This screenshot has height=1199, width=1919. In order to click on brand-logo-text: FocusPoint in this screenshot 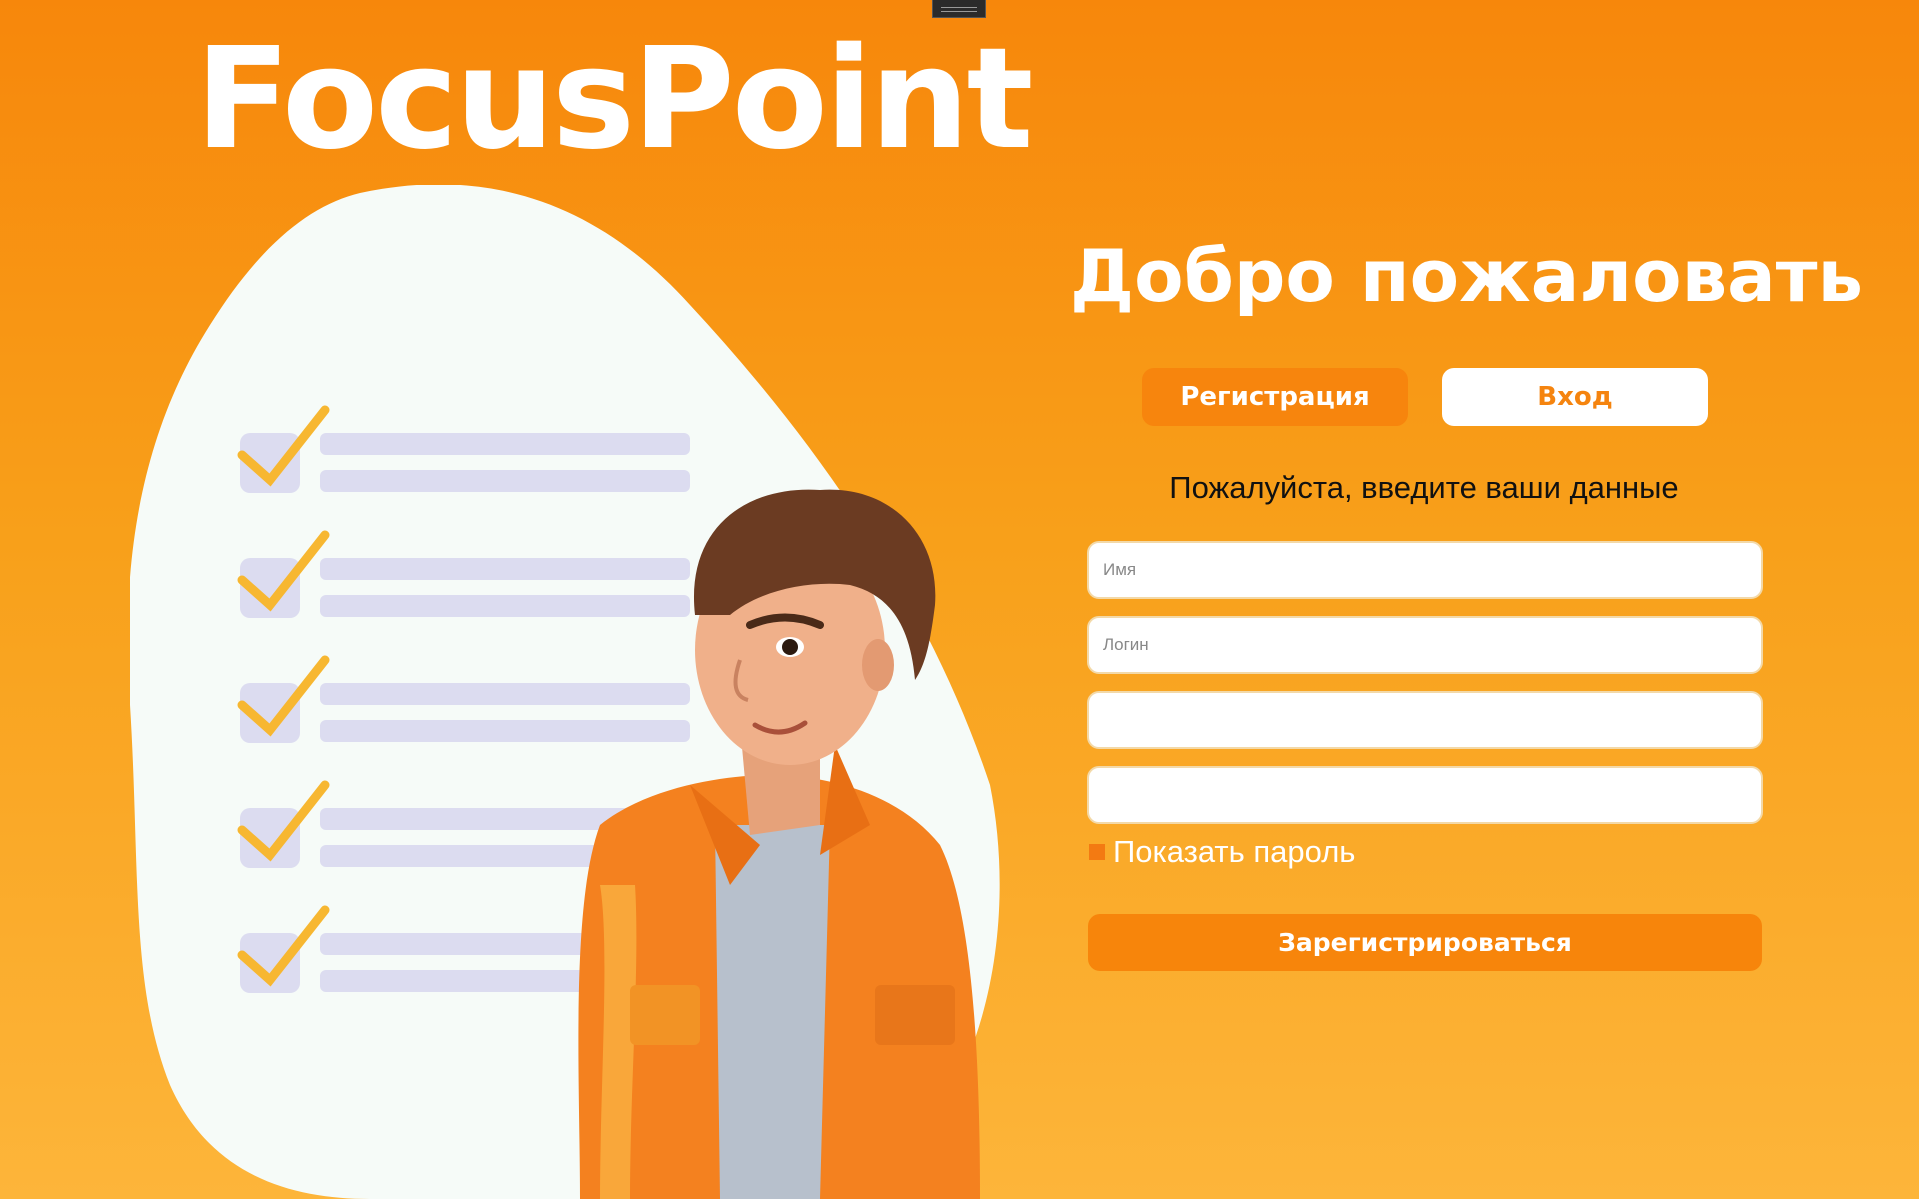, I will do `click(614, 99)`.